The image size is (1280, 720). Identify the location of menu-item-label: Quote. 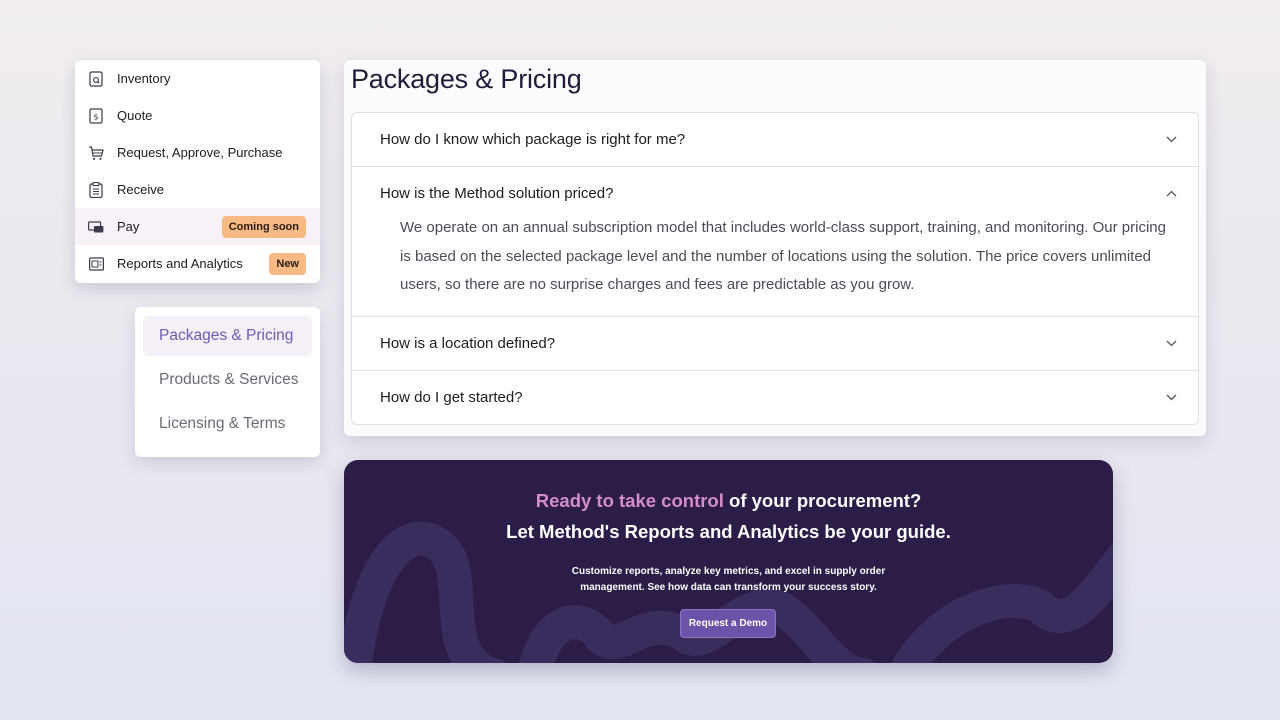
(135, 115).